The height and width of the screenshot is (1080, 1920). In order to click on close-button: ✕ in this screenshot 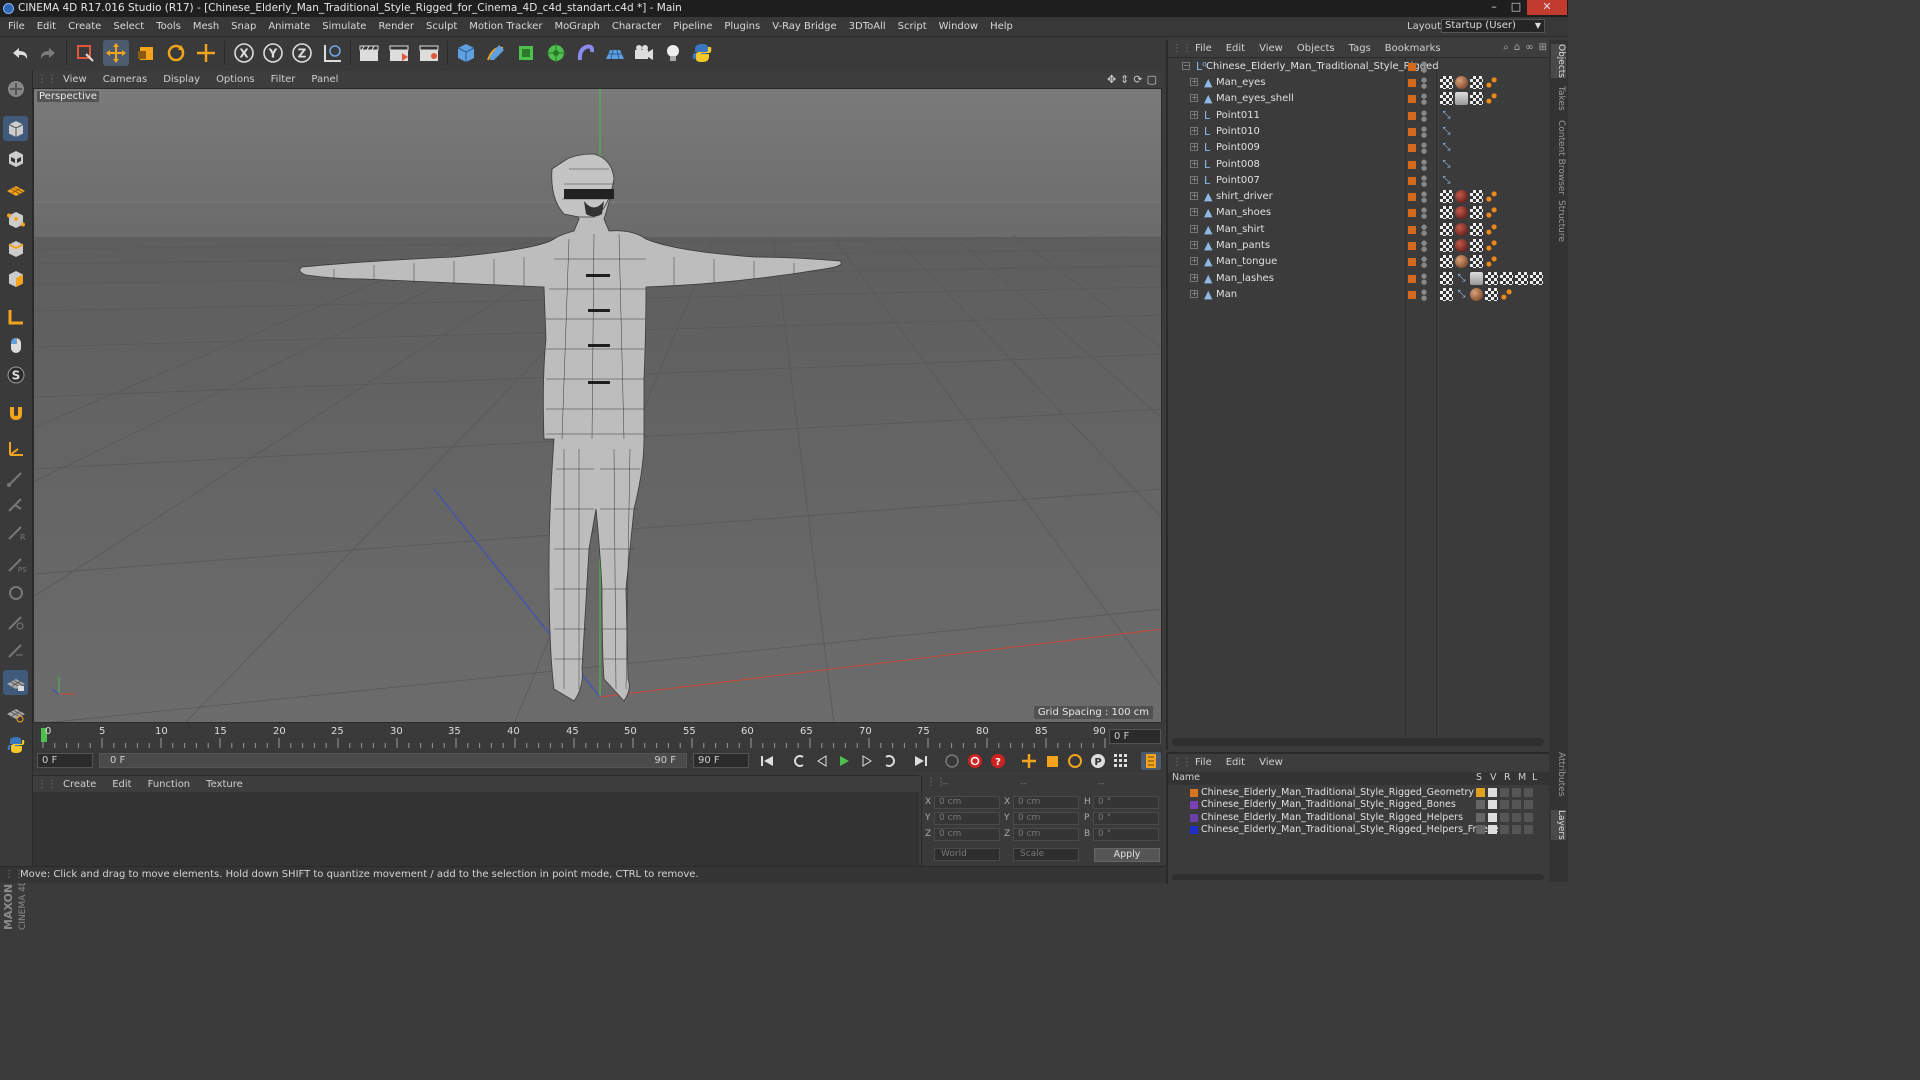, I will do `click(1547, 7)`.